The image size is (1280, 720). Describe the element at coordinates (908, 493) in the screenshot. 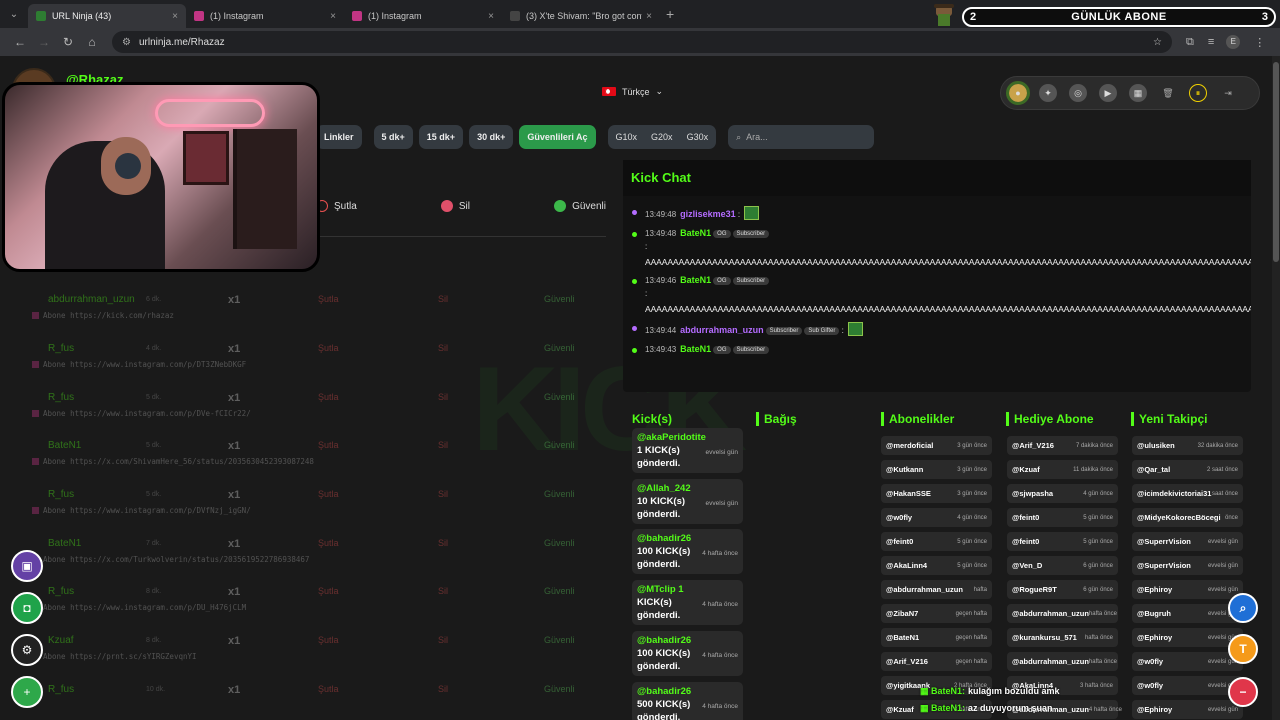

I see `abonelikler-user: @HakanSSE` at that location.